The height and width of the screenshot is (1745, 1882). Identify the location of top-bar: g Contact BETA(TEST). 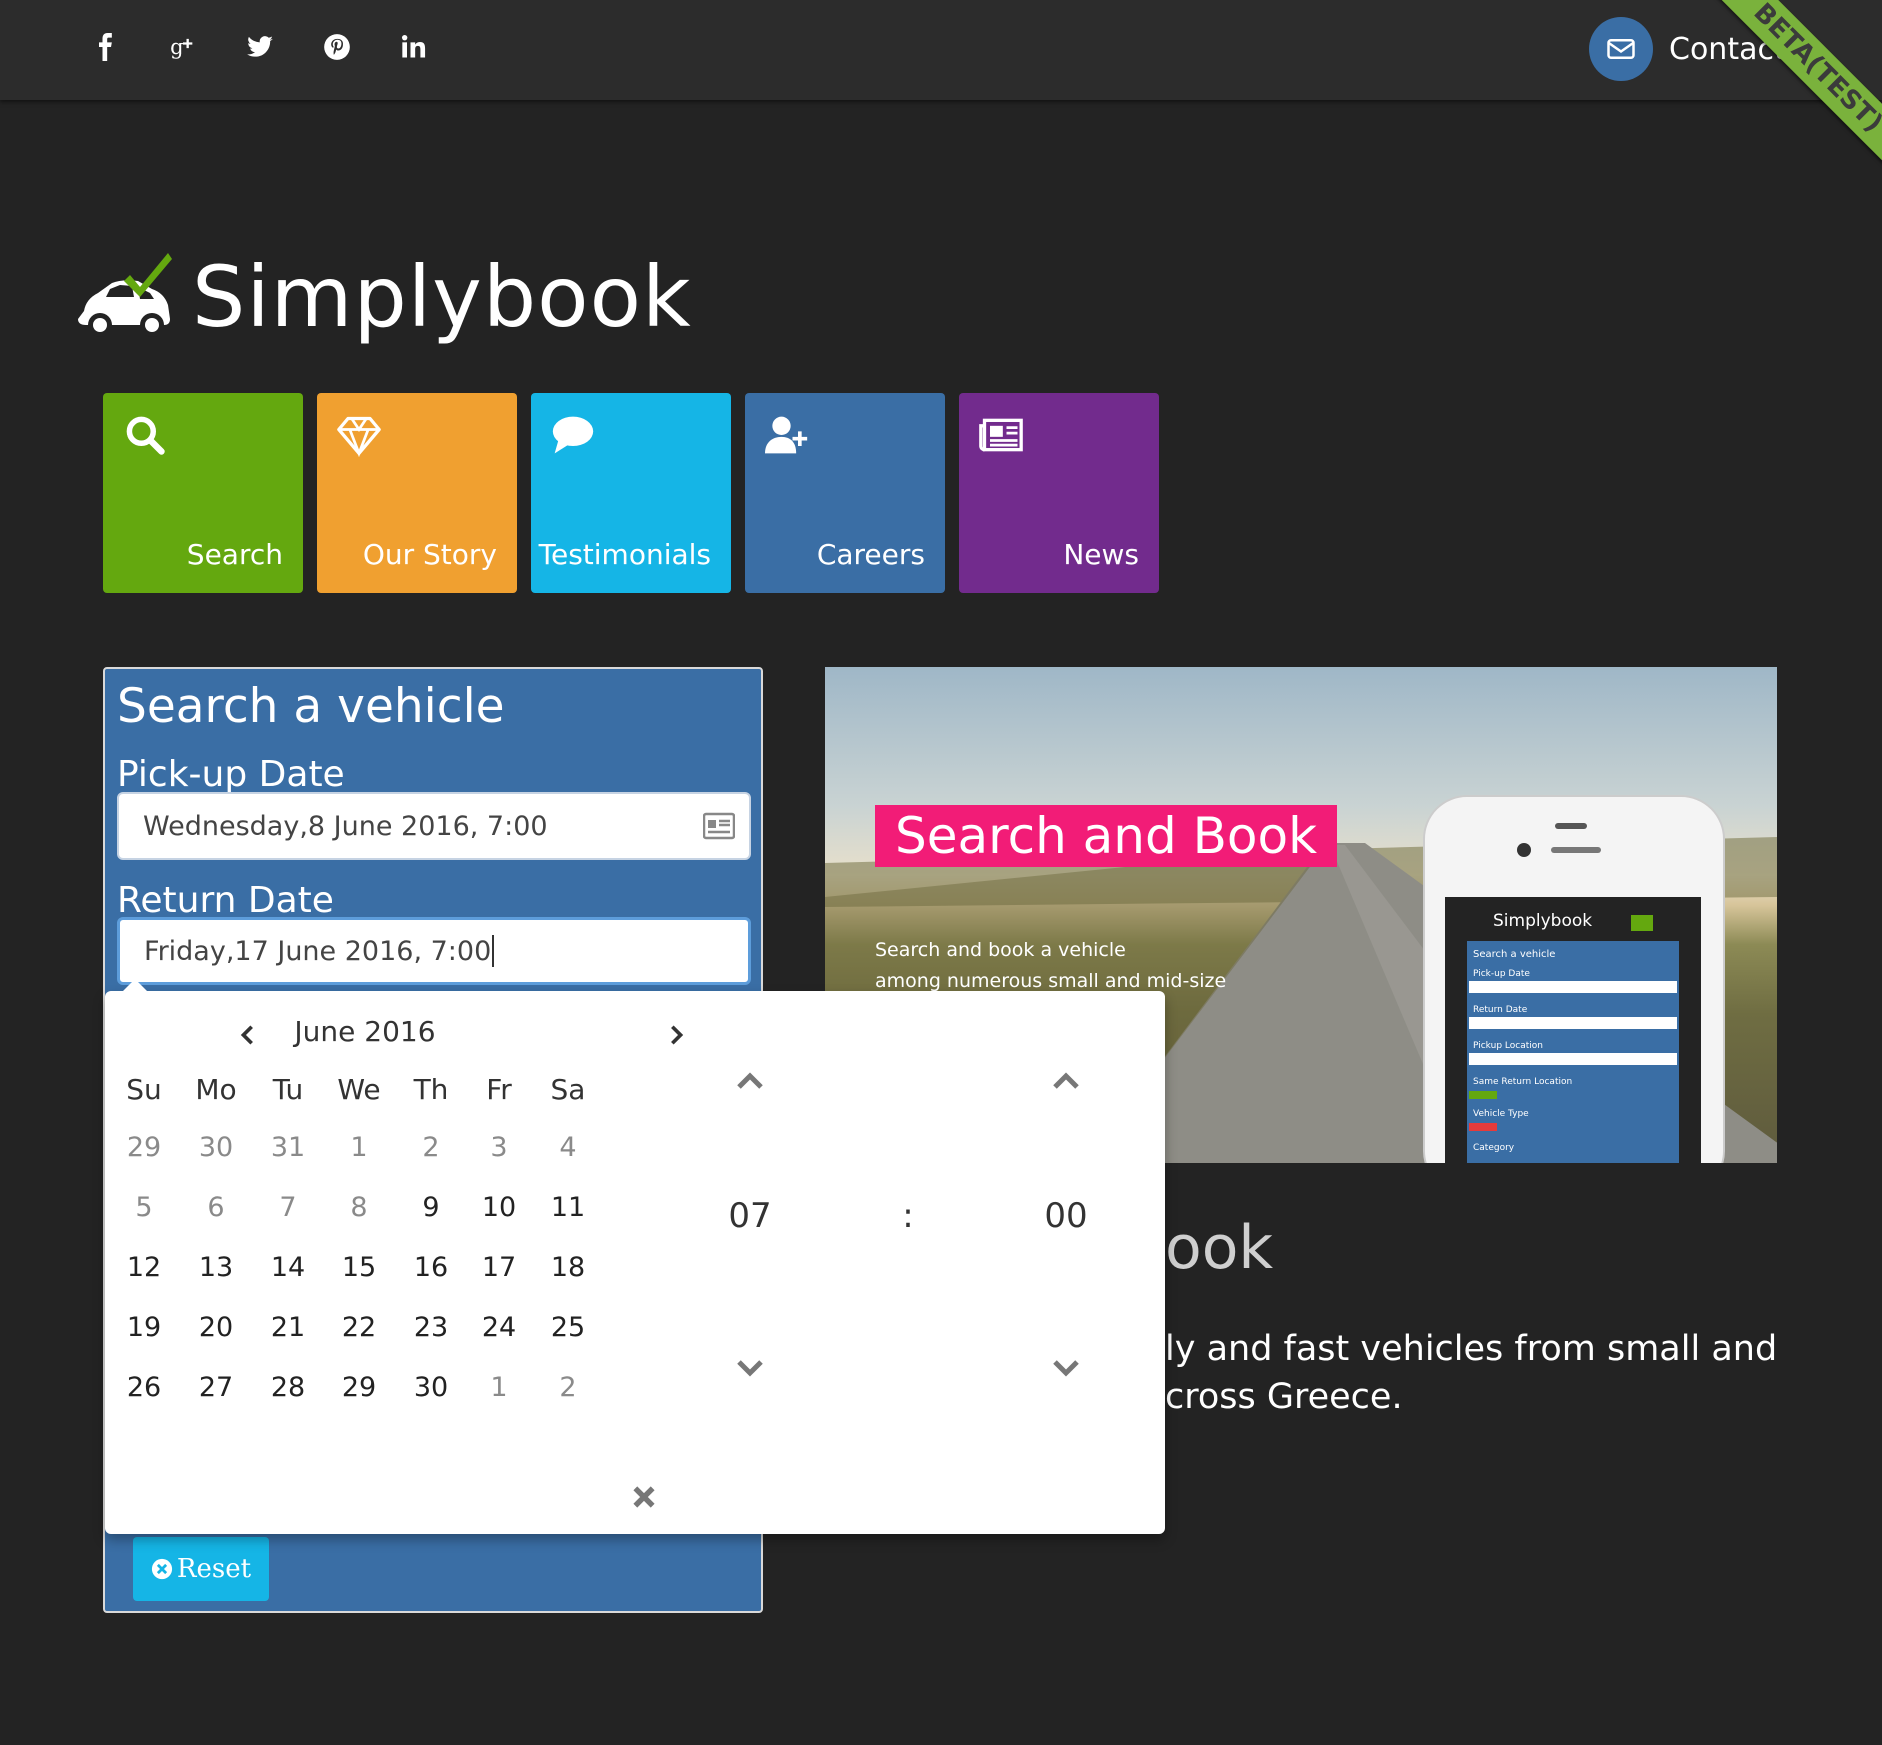
(941, 87).